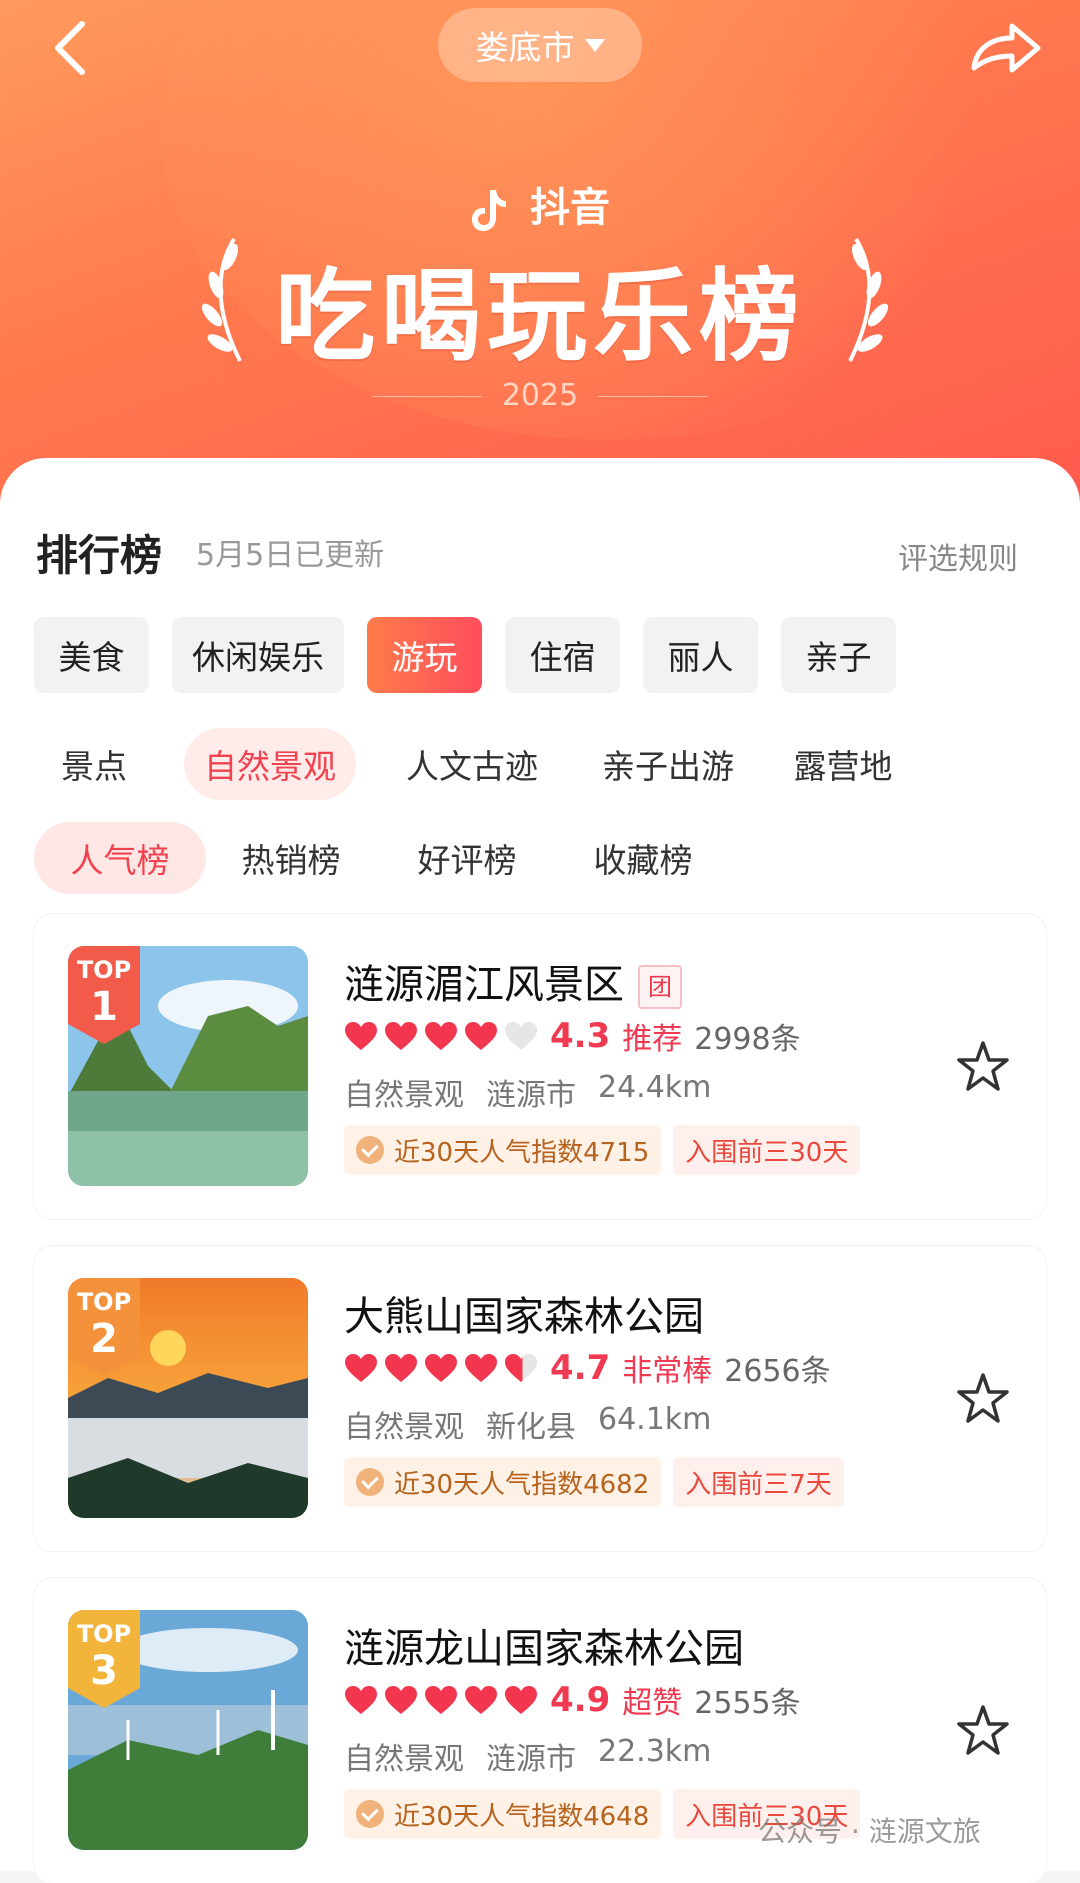  Describe the element at coordinates (270, 764) in the screenshot. I see `subcategory-tab-active: 自然景观` at that location.